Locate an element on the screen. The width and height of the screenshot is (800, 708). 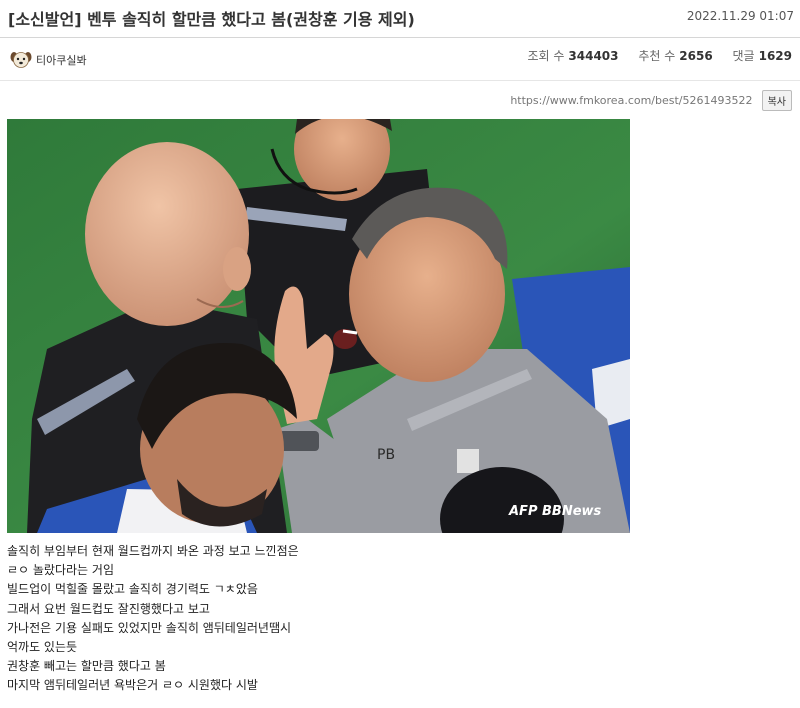
view-count-value: 344403 is located at coordinates (593, 56).